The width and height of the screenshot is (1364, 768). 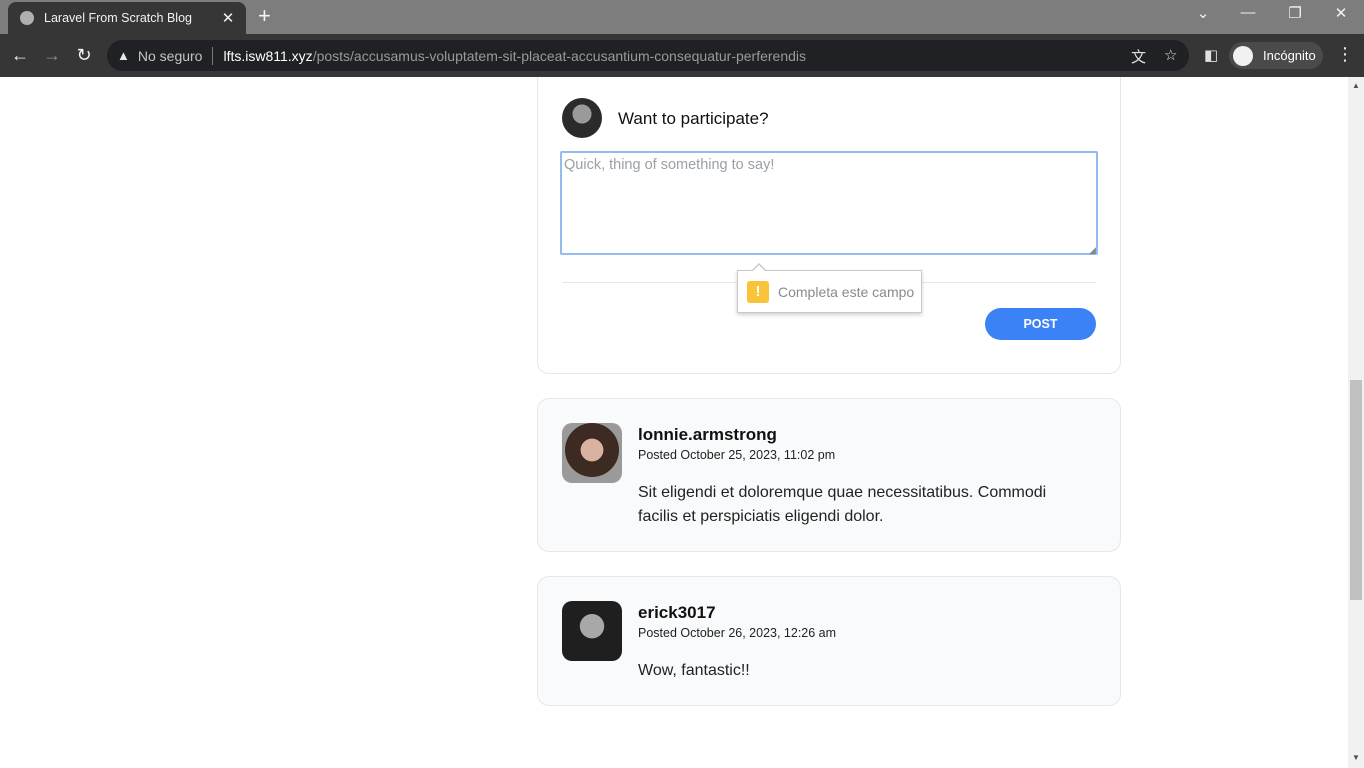 What do you see at coordinates (1356, 757) in the screenshot?
I see `scroll-down-icon: ▼` at bounding box center [1356, 757].